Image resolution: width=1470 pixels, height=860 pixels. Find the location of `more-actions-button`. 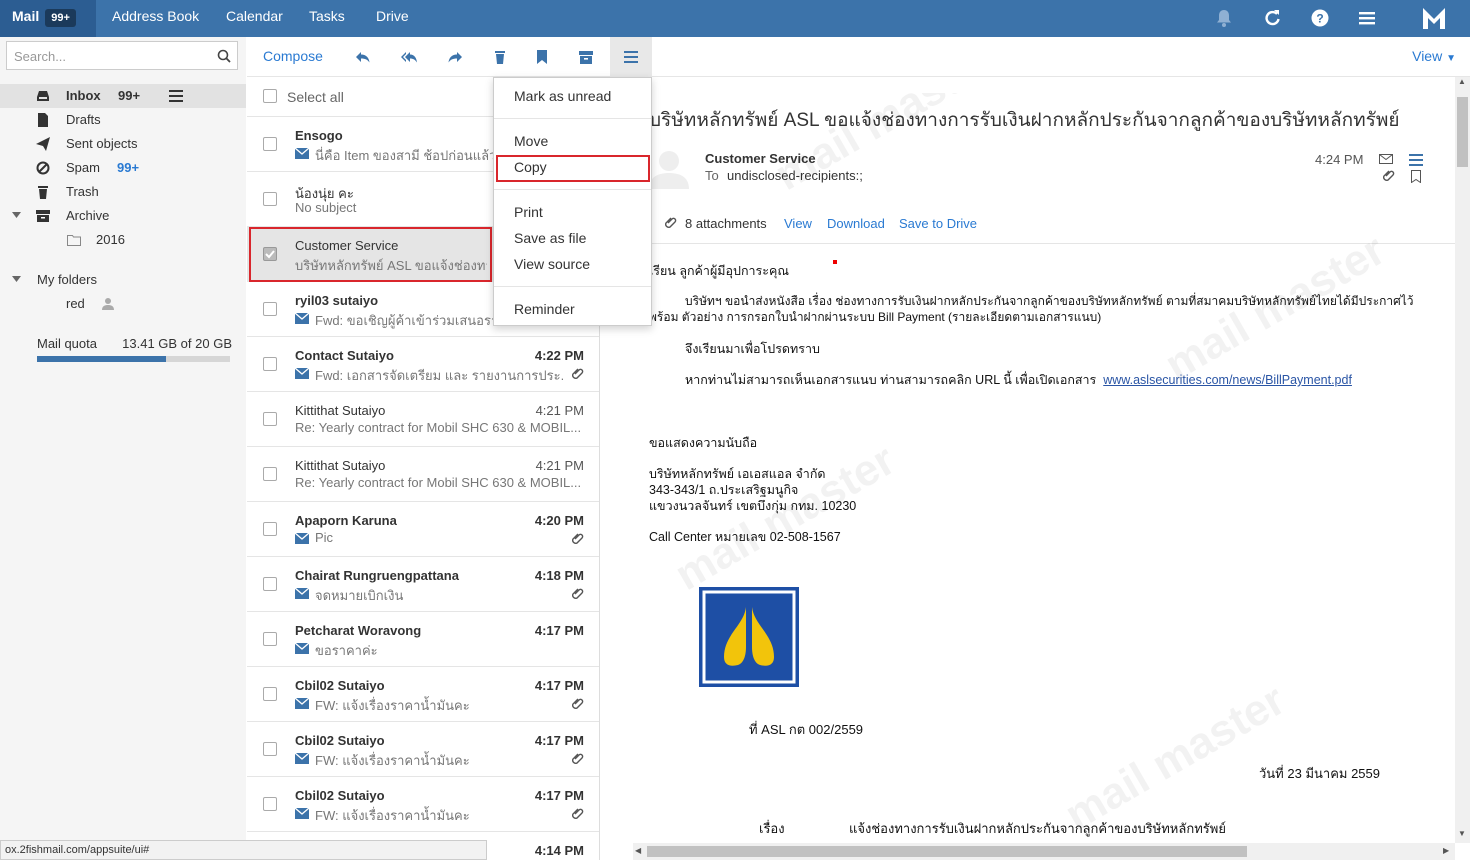

more-actions-button is located at coordinates (631, 57).